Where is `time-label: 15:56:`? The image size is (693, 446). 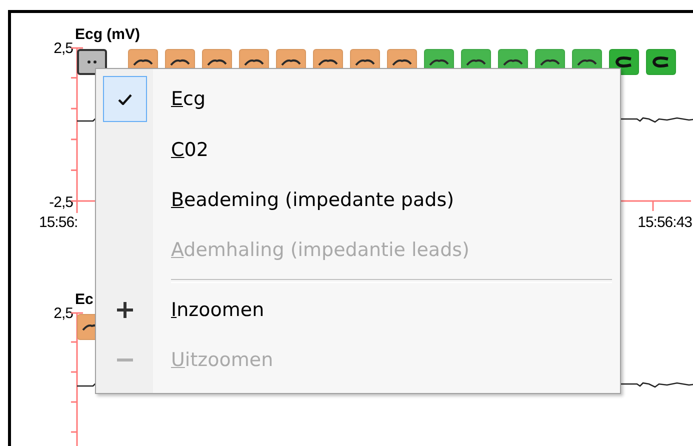 time-label: 15:56: is located at coordinates (58, 223).